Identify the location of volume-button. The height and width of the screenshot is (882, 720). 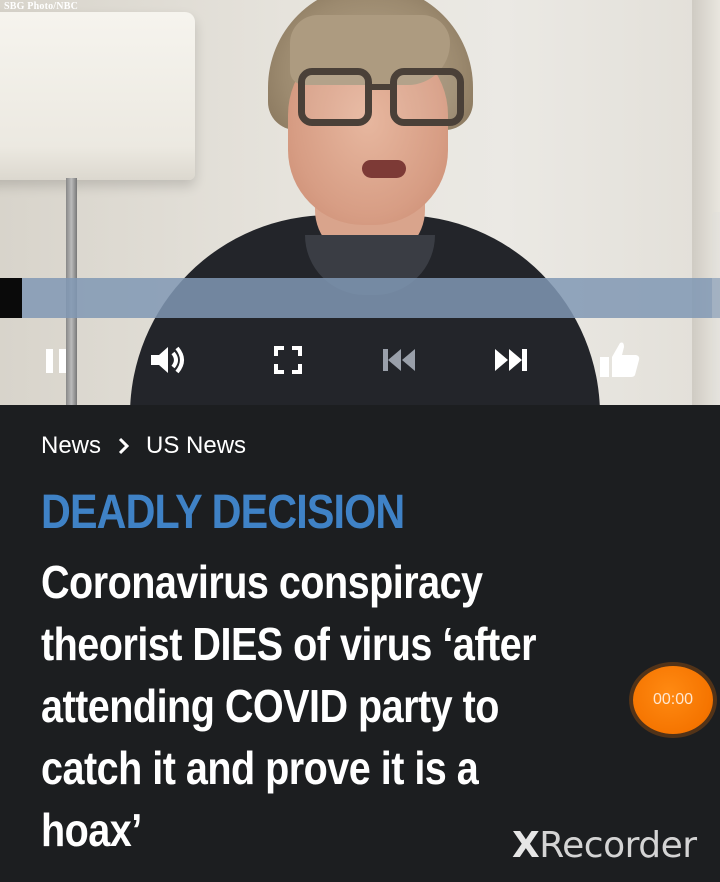
(168, 360).